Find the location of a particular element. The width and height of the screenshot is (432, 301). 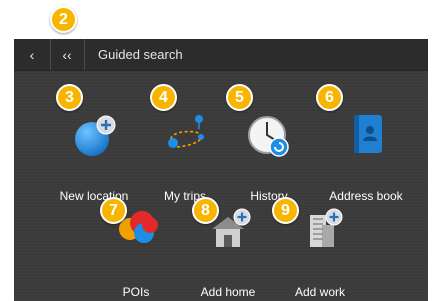

address-book-icon is located at coordinates (368, 134).